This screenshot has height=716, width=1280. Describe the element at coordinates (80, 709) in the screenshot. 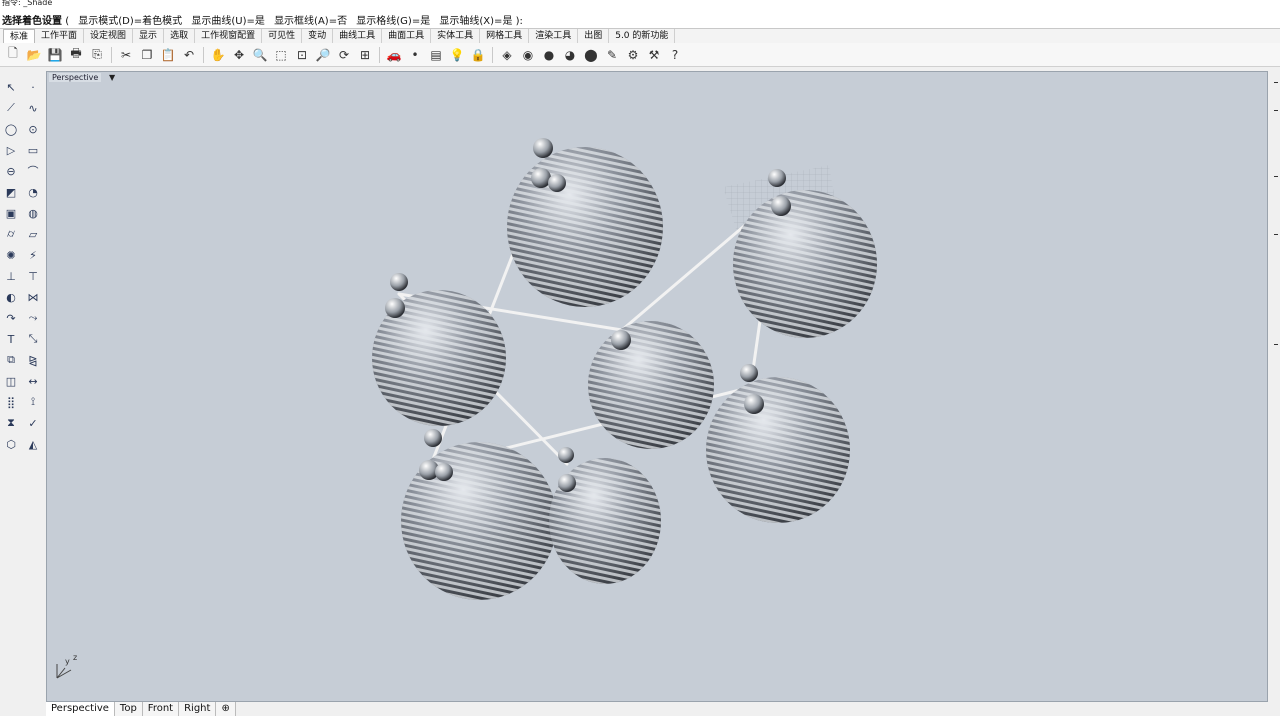

I see `viewport-tab-0: Perspective` at that location.